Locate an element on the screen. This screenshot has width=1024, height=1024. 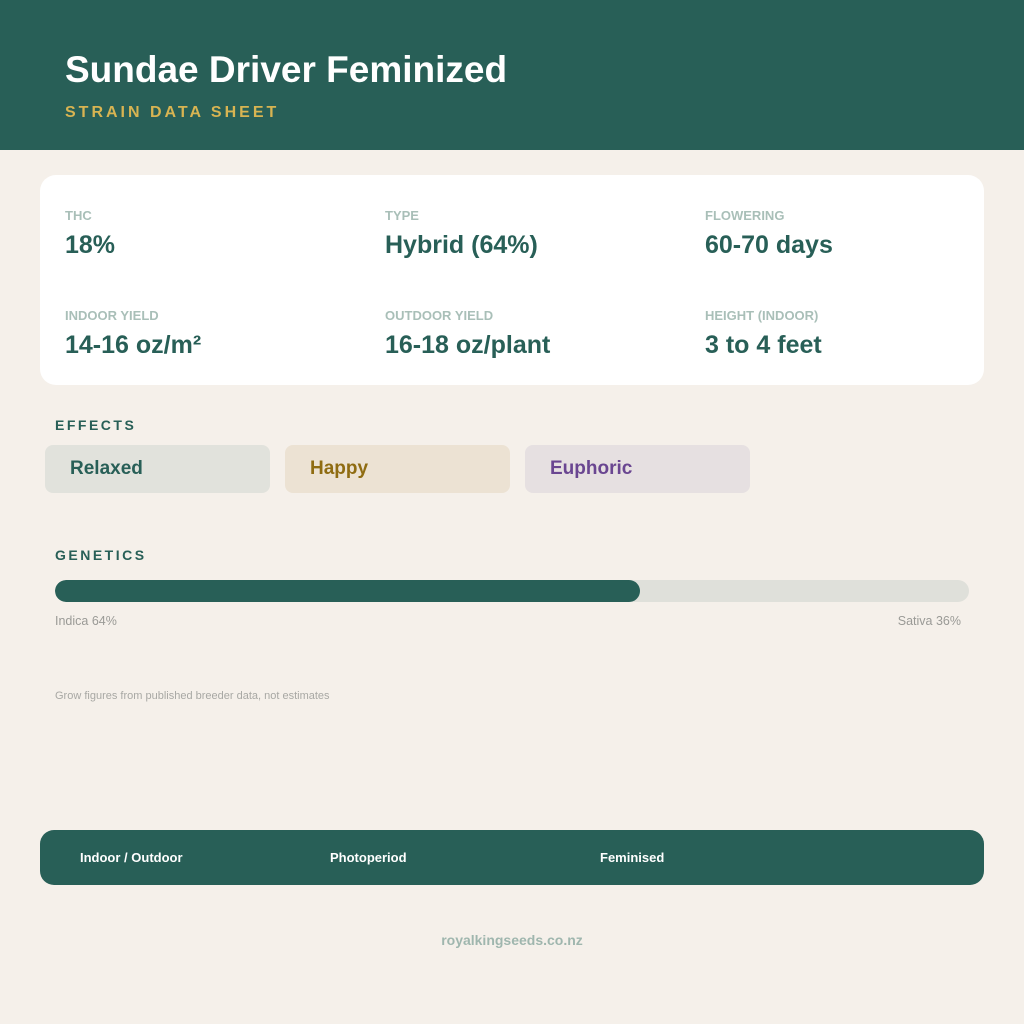
page-title: Sundae Driver Feminized is located at coordinates (286, 69).